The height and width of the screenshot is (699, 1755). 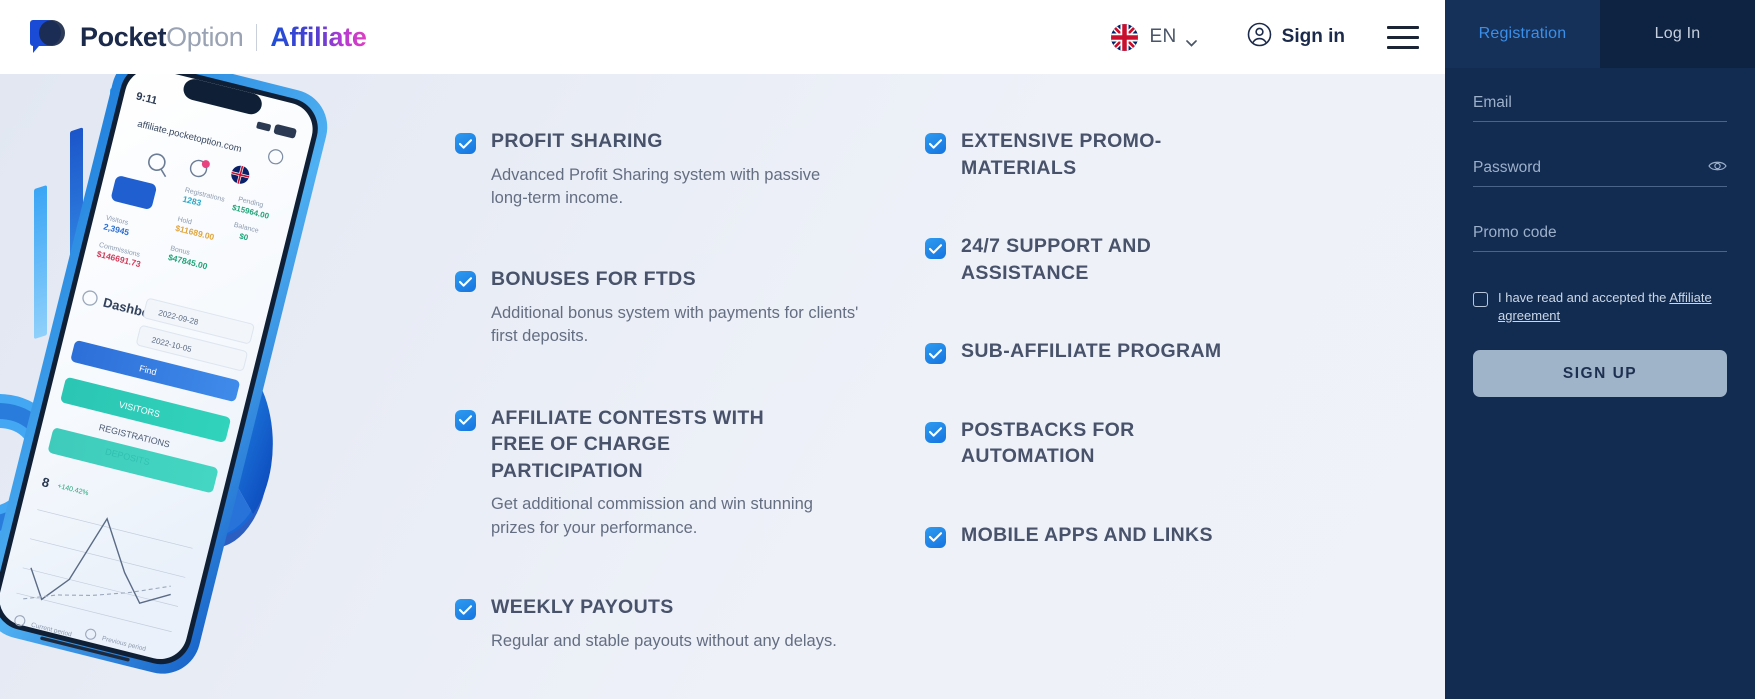 I want to click on feature-item: 24/7 SUPPORT AND ASSISTANCE, so click(x=1140, y=259).